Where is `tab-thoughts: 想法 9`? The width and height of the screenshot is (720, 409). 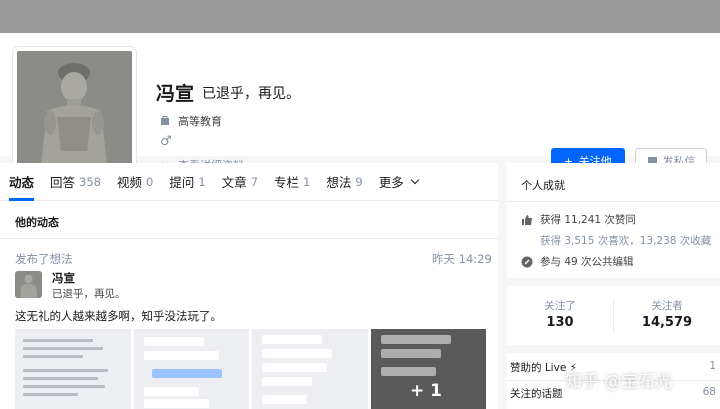
tab-thoughts: 想法 9 is located at coordinates (344, 182).